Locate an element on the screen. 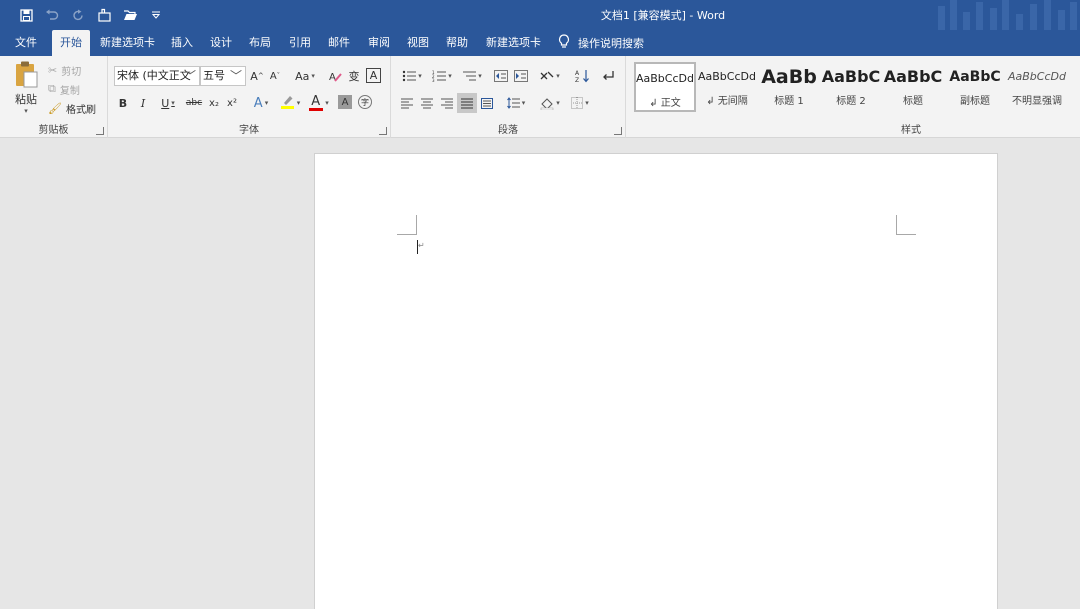  multilevel-list-icon is located at coordinates (472, 76).